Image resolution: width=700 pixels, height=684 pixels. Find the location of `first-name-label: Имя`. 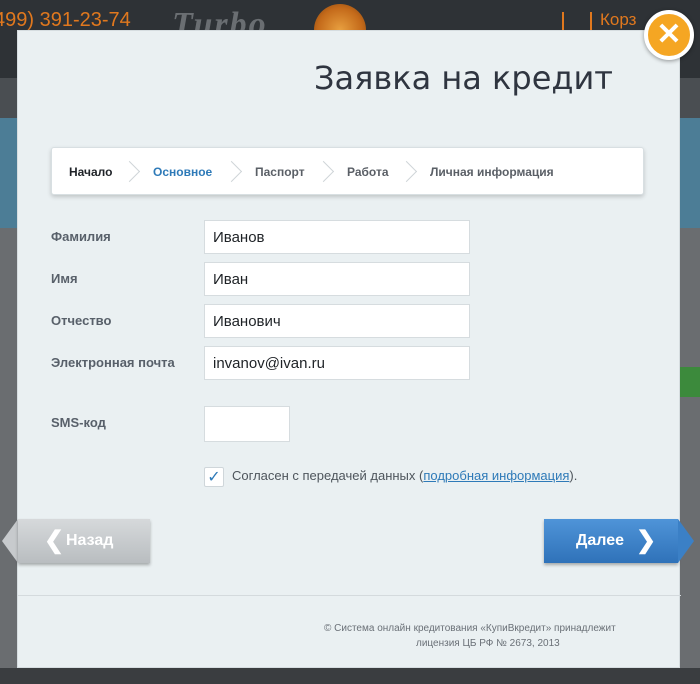

first-name-label: Имя is located at coordinates (64, 278).